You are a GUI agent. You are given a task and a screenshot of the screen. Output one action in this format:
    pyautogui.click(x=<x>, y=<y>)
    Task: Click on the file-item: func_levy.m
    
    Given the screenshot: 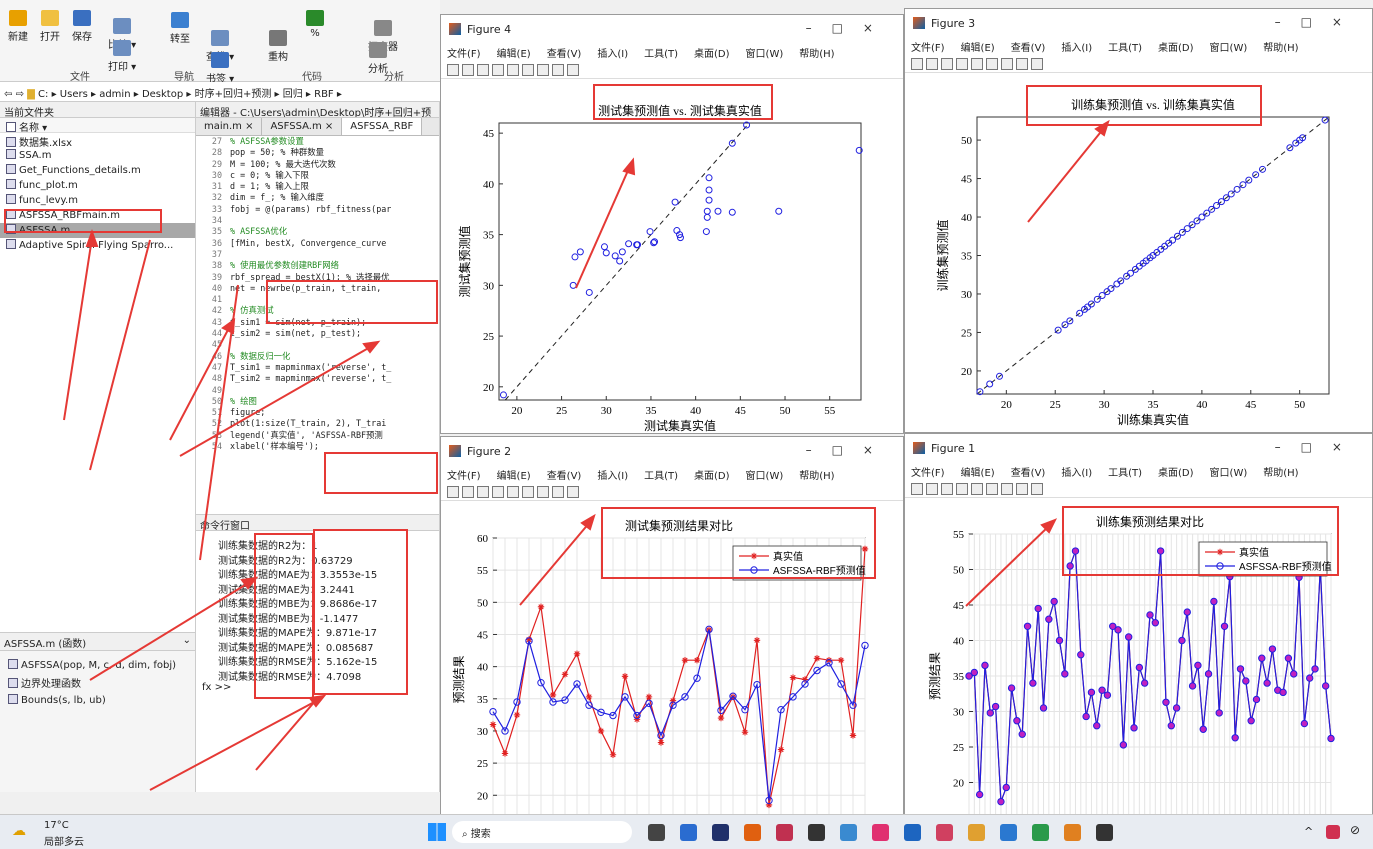 What is the action you would take?
    pyautogui.click(x=97, y=200)
    